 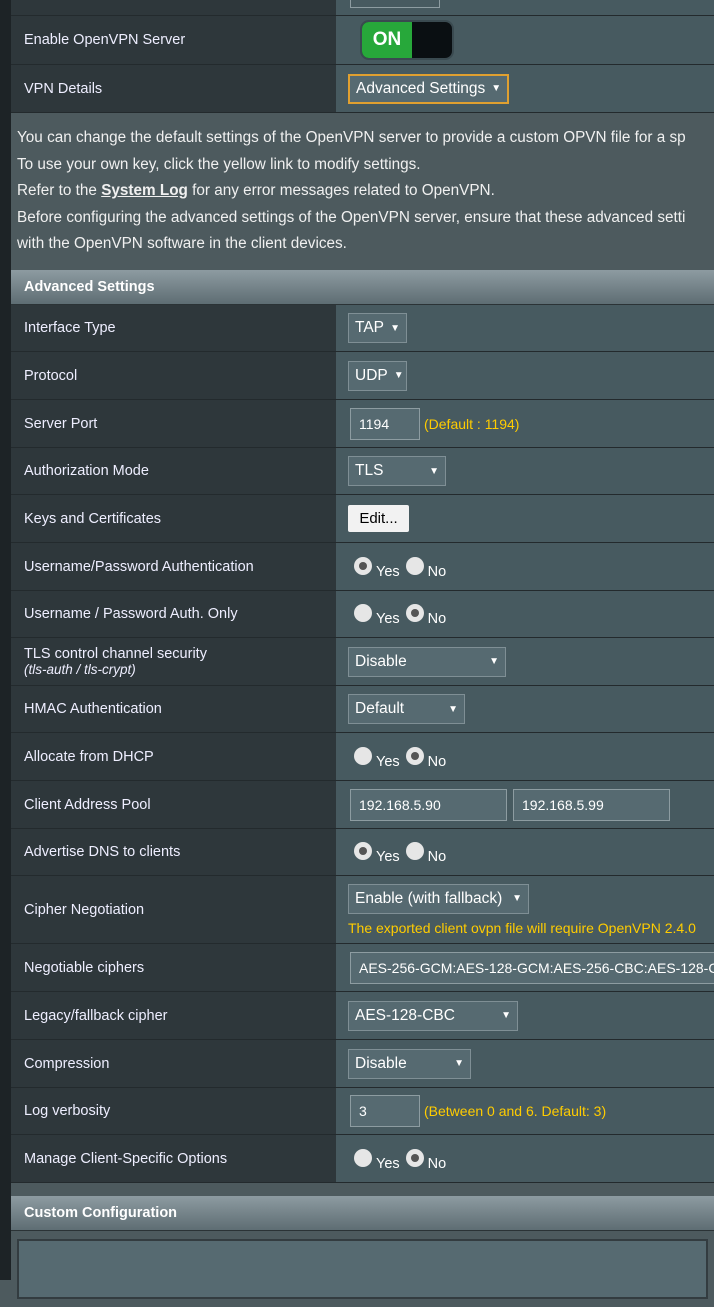 I want to click on server-port-label: Server Port, so click(x=173, y=423).